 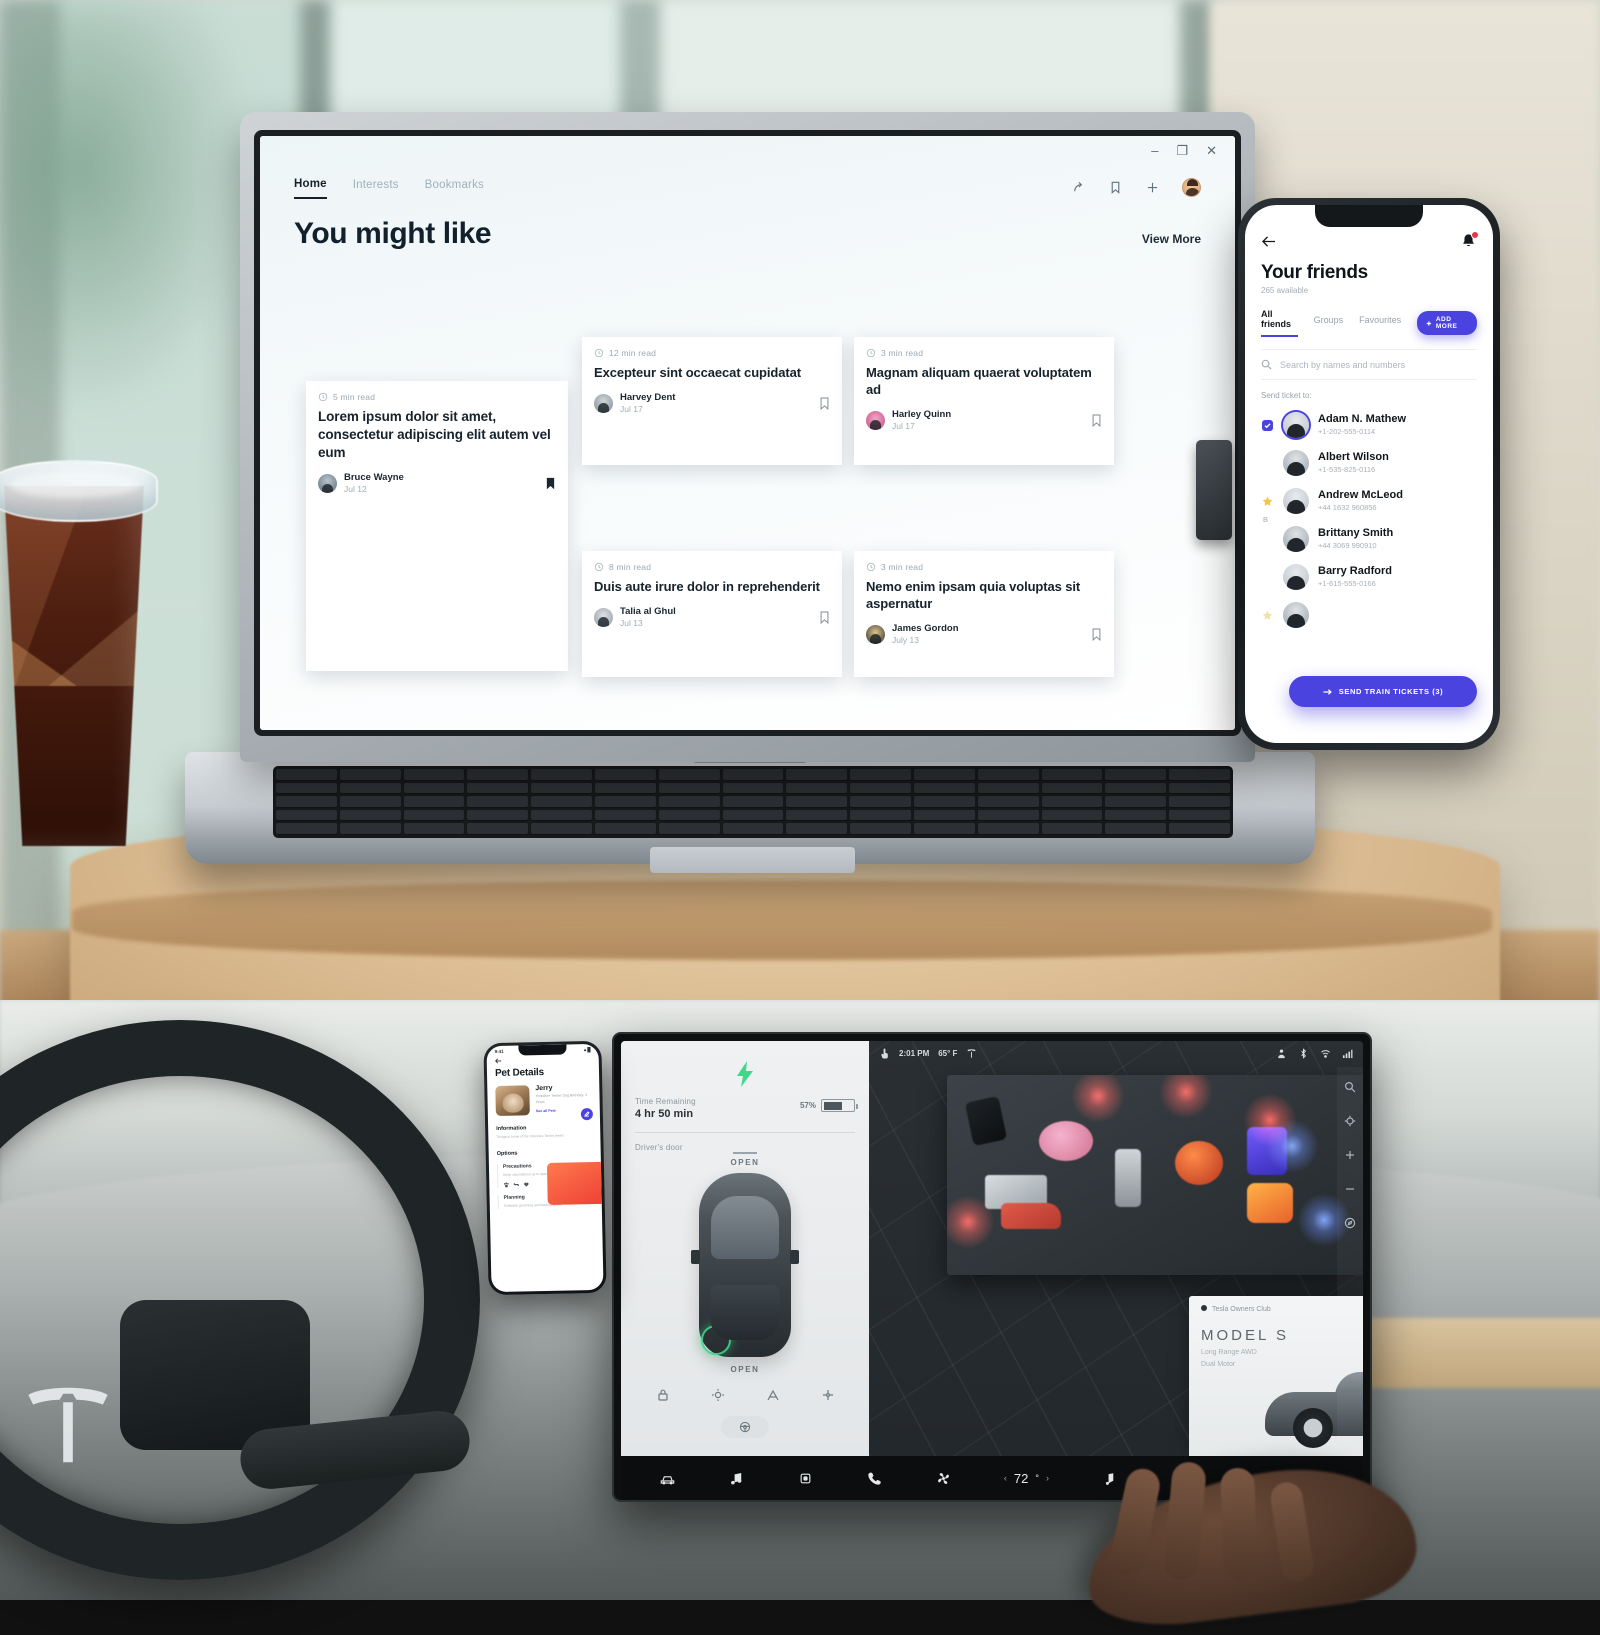 I want to click on maximize-icon: ❐, so click(x=1182, y=150).